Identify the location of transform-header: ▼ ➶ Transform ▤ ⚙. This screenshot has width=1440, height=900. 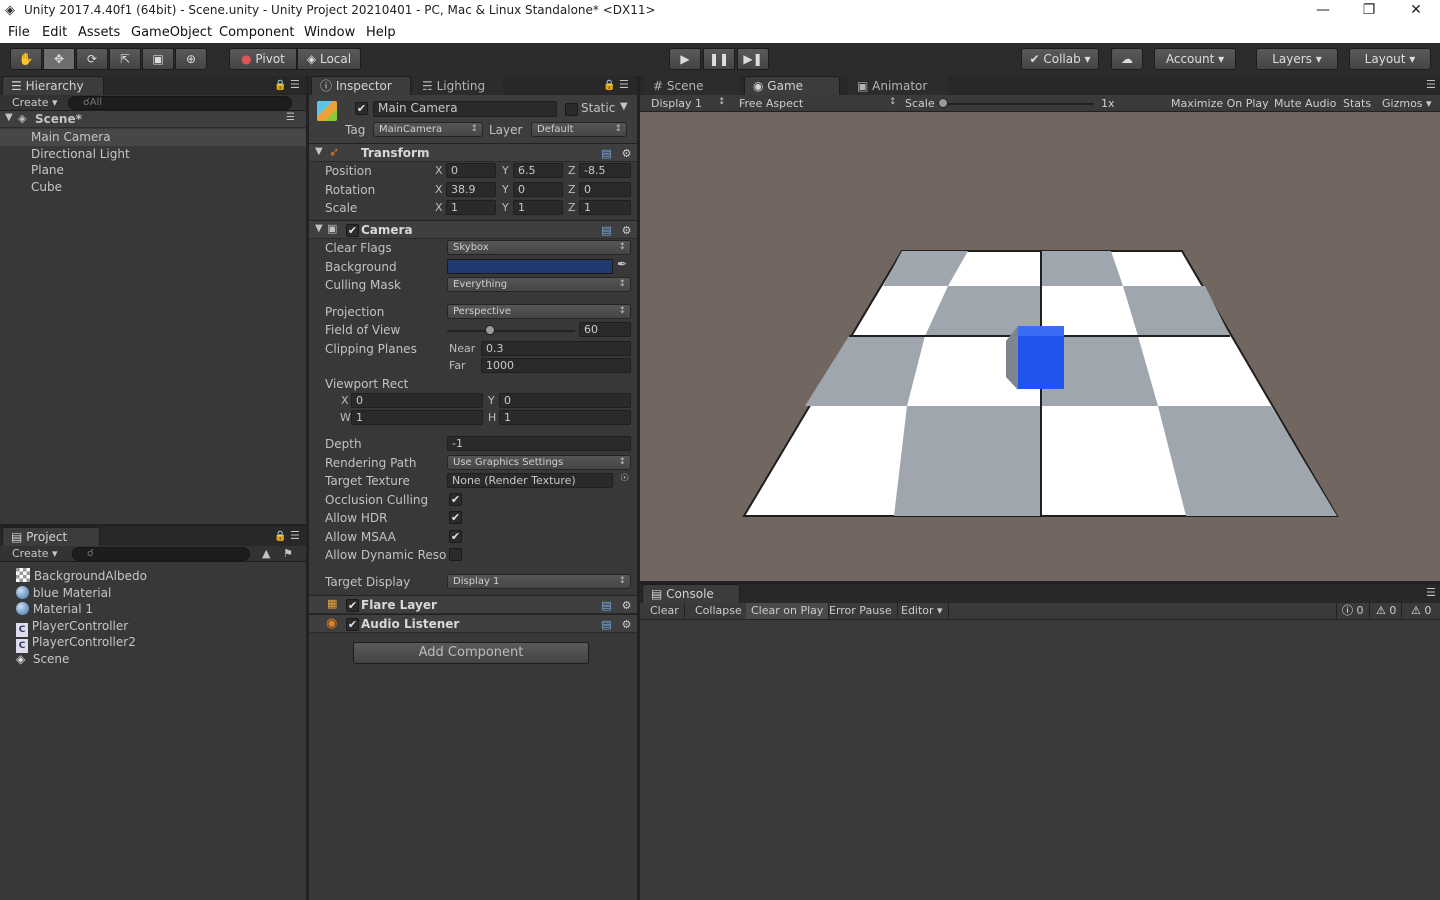
(473, 152).